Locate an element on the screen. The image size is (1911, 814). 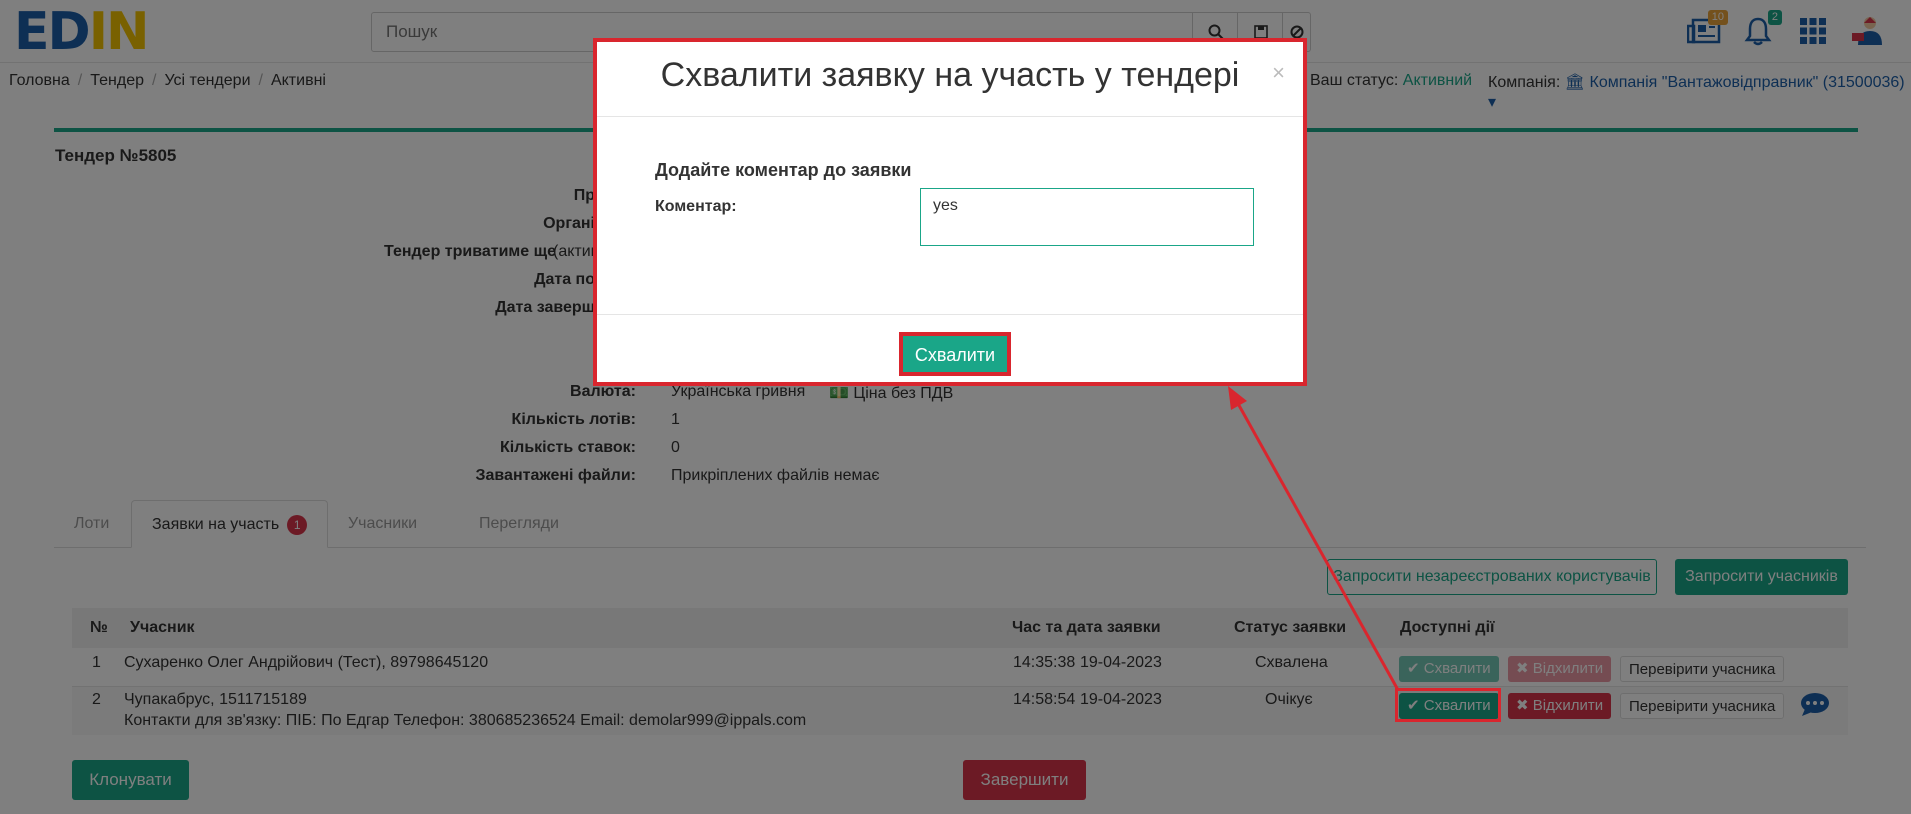
modal-title: Схвалити заявку на участь у тендері is located at coordinates (950, 75).